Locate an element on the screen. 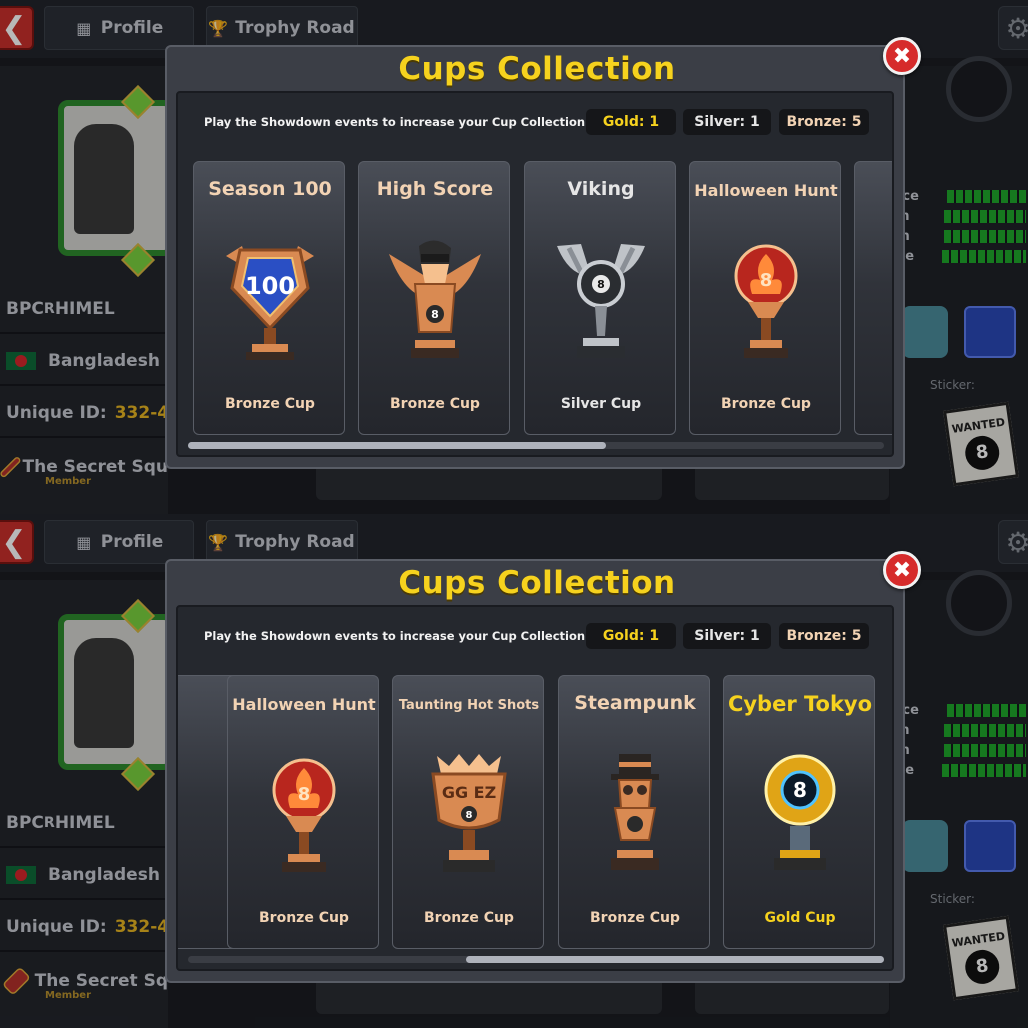 This screenshot has width=1028, height=1028. cup-card: Viking 8 Silver Cup is located at coordinates (600, 298).